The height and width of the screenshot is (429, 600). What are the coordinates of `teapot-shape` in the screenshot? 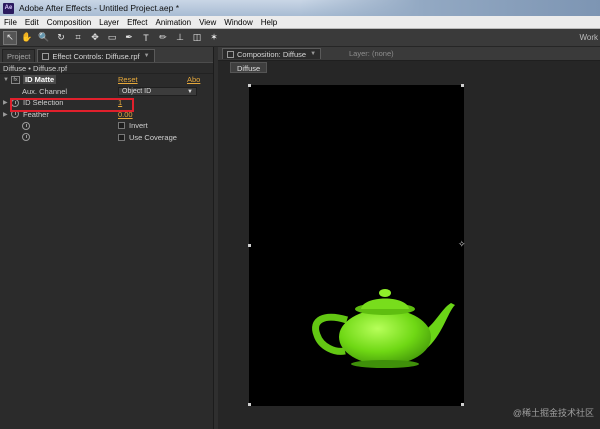 It's located at (383, 328).